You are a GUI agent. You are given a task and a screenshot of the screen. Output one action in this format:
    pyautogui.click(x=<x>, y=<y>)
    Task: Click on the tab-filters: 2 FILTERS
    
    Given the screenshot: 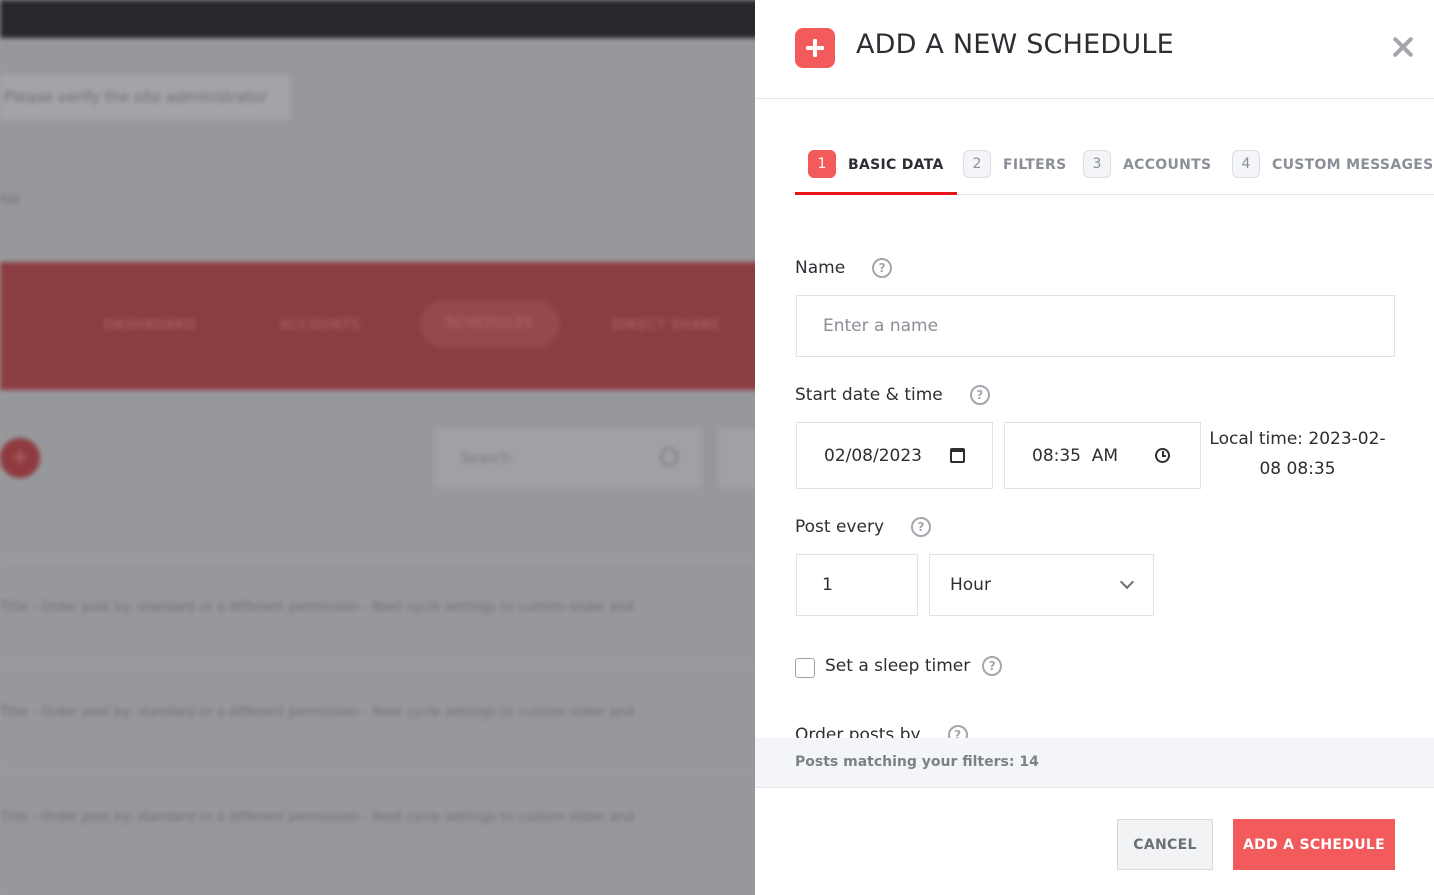 What is the action you would take?
    pyautogui.click(x=1014, y=171)
    